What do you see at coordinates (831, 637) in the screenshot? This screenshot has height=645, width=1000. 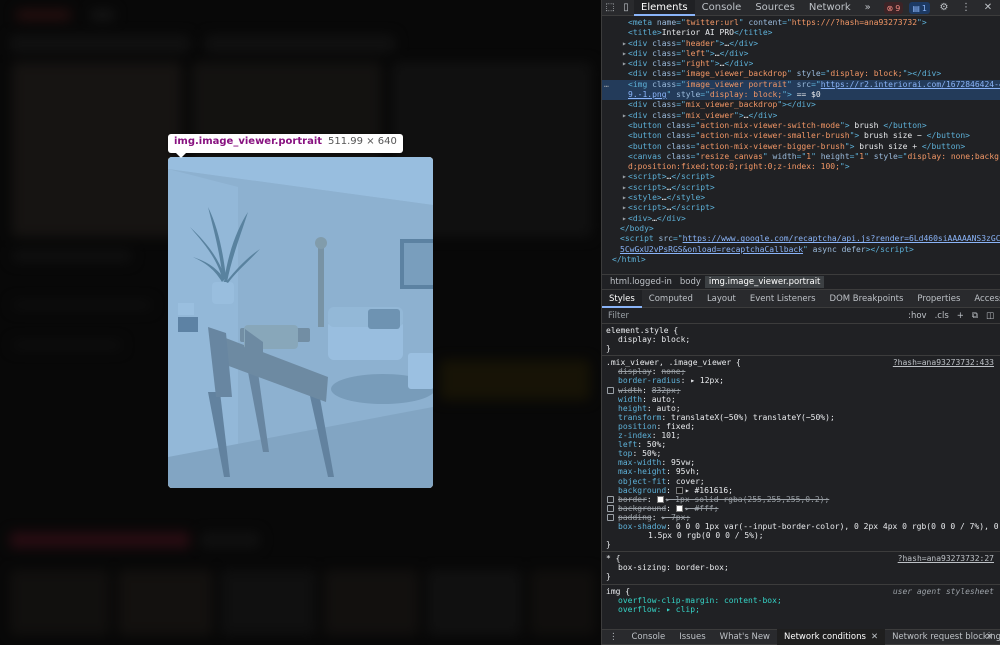 I see `drawer-tab-network-conditions: Network conditions ✕` at bounding box center [831, 637].